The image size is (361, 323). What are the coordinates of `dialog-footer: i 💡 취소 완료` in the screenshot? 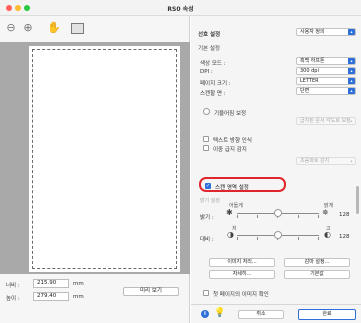 It's located at (276, 313).